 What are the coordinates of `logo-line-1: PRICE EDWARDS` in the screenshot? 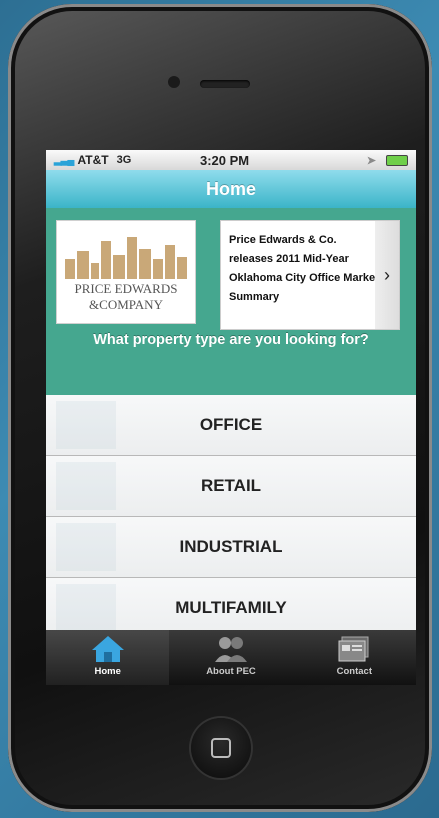 It's located at (126, 288).